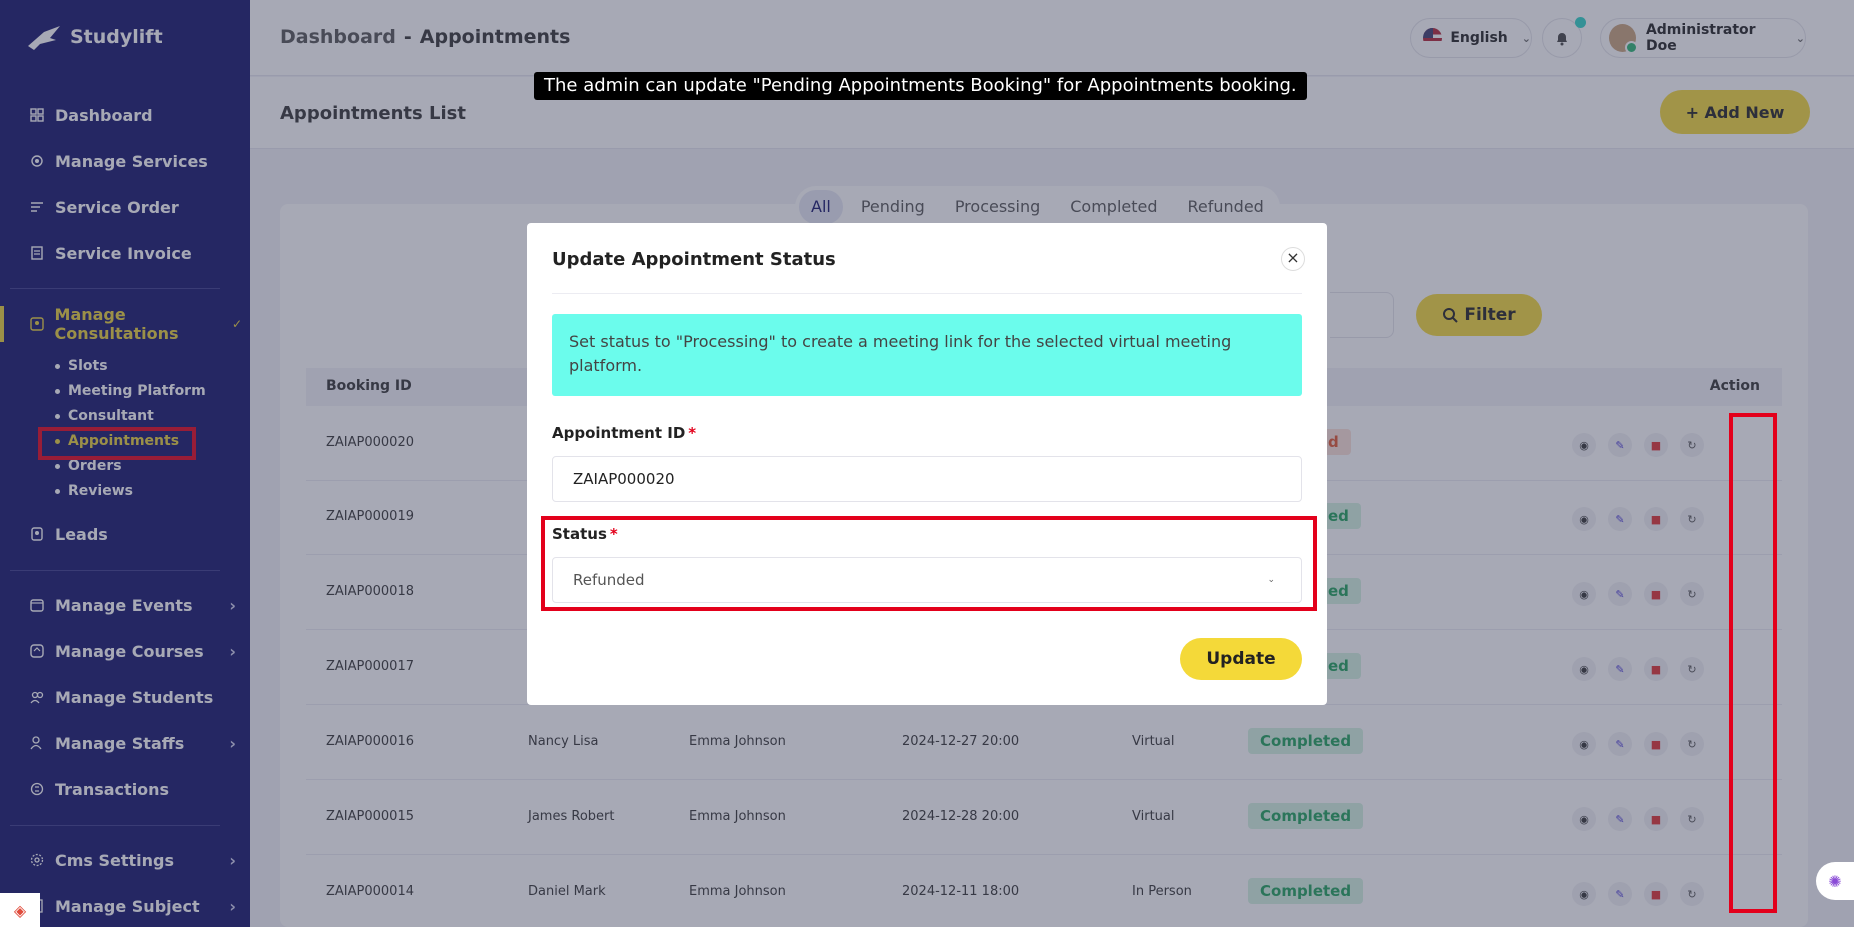 The width and height of the screenshot is (1854, 927). Describe the element at coordinates (927, 479) in the screenshot. I see `appointment-id-field: ZAIAP000020` at that location.